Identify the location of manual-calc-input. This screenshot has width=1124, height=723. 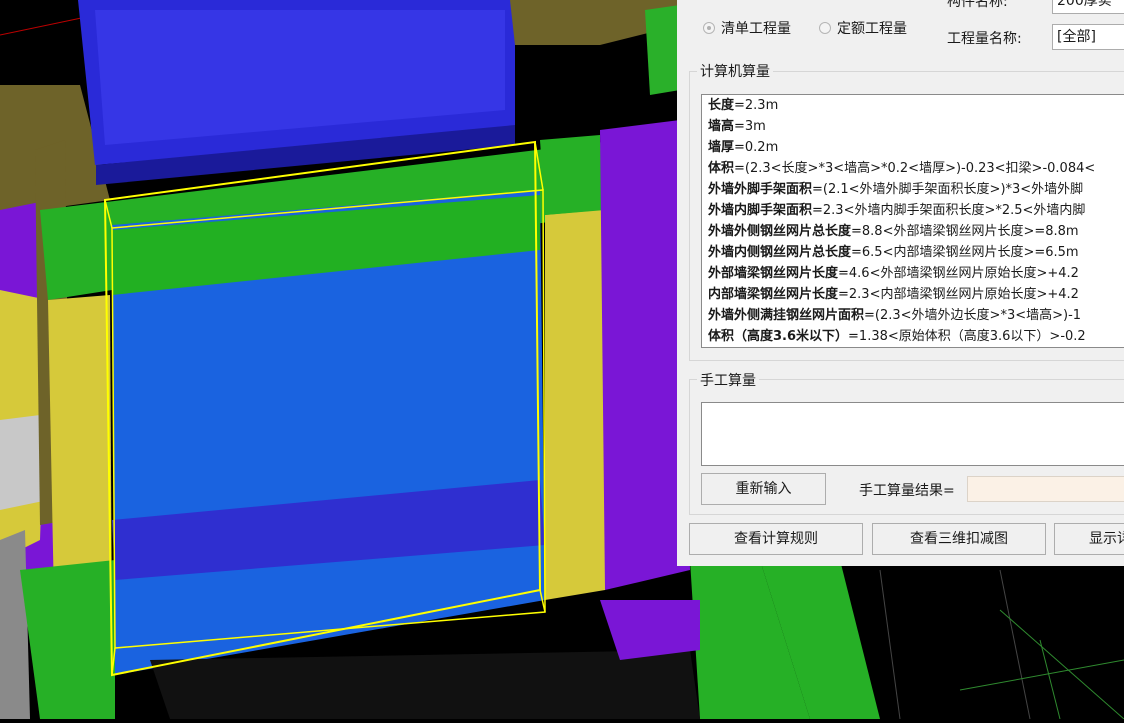
(912, 434).